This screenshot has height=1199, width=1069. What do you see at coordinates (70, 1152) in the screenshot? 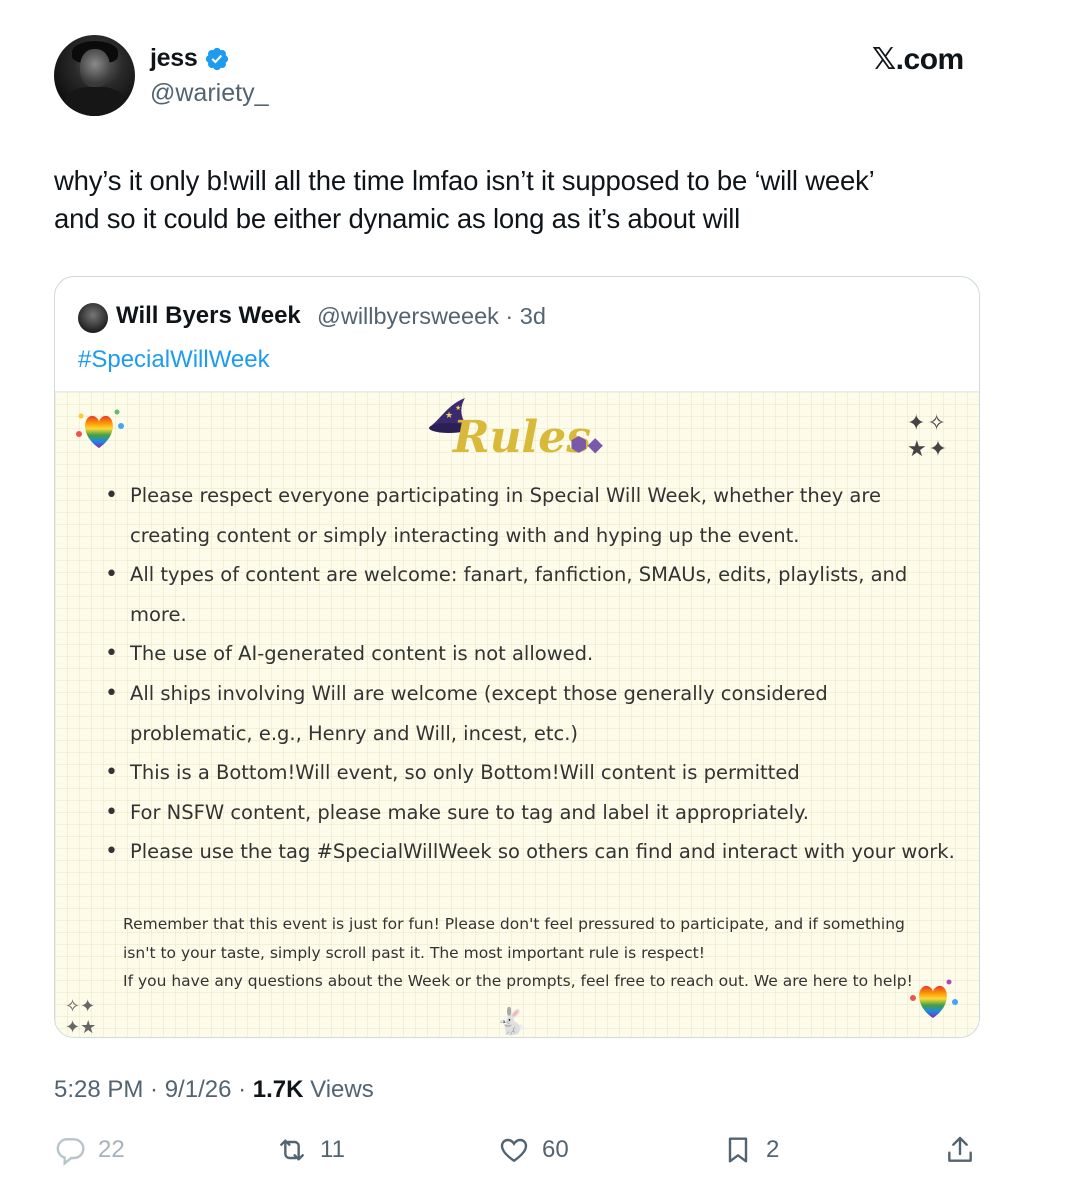
I see `reply-icon` at bounding box center [70, 1152].